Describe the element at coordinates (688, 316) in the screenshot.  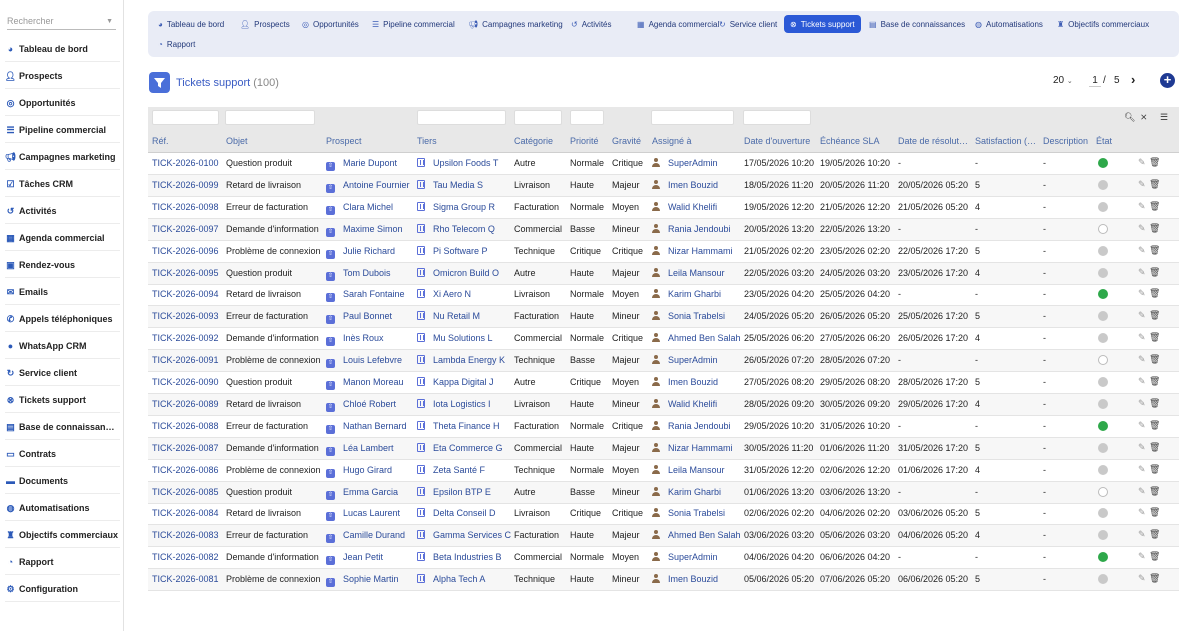
I see `cell-assigne: Sonia Trabelsi` at that location.